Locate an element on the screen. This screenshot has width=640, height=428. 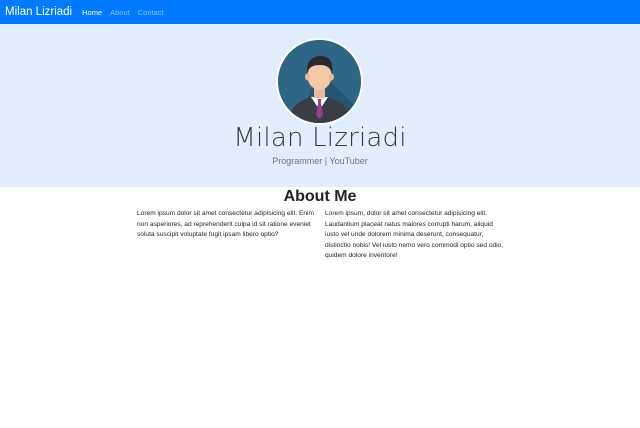
nav-link-home: Home is located at coordinates (92, 12).